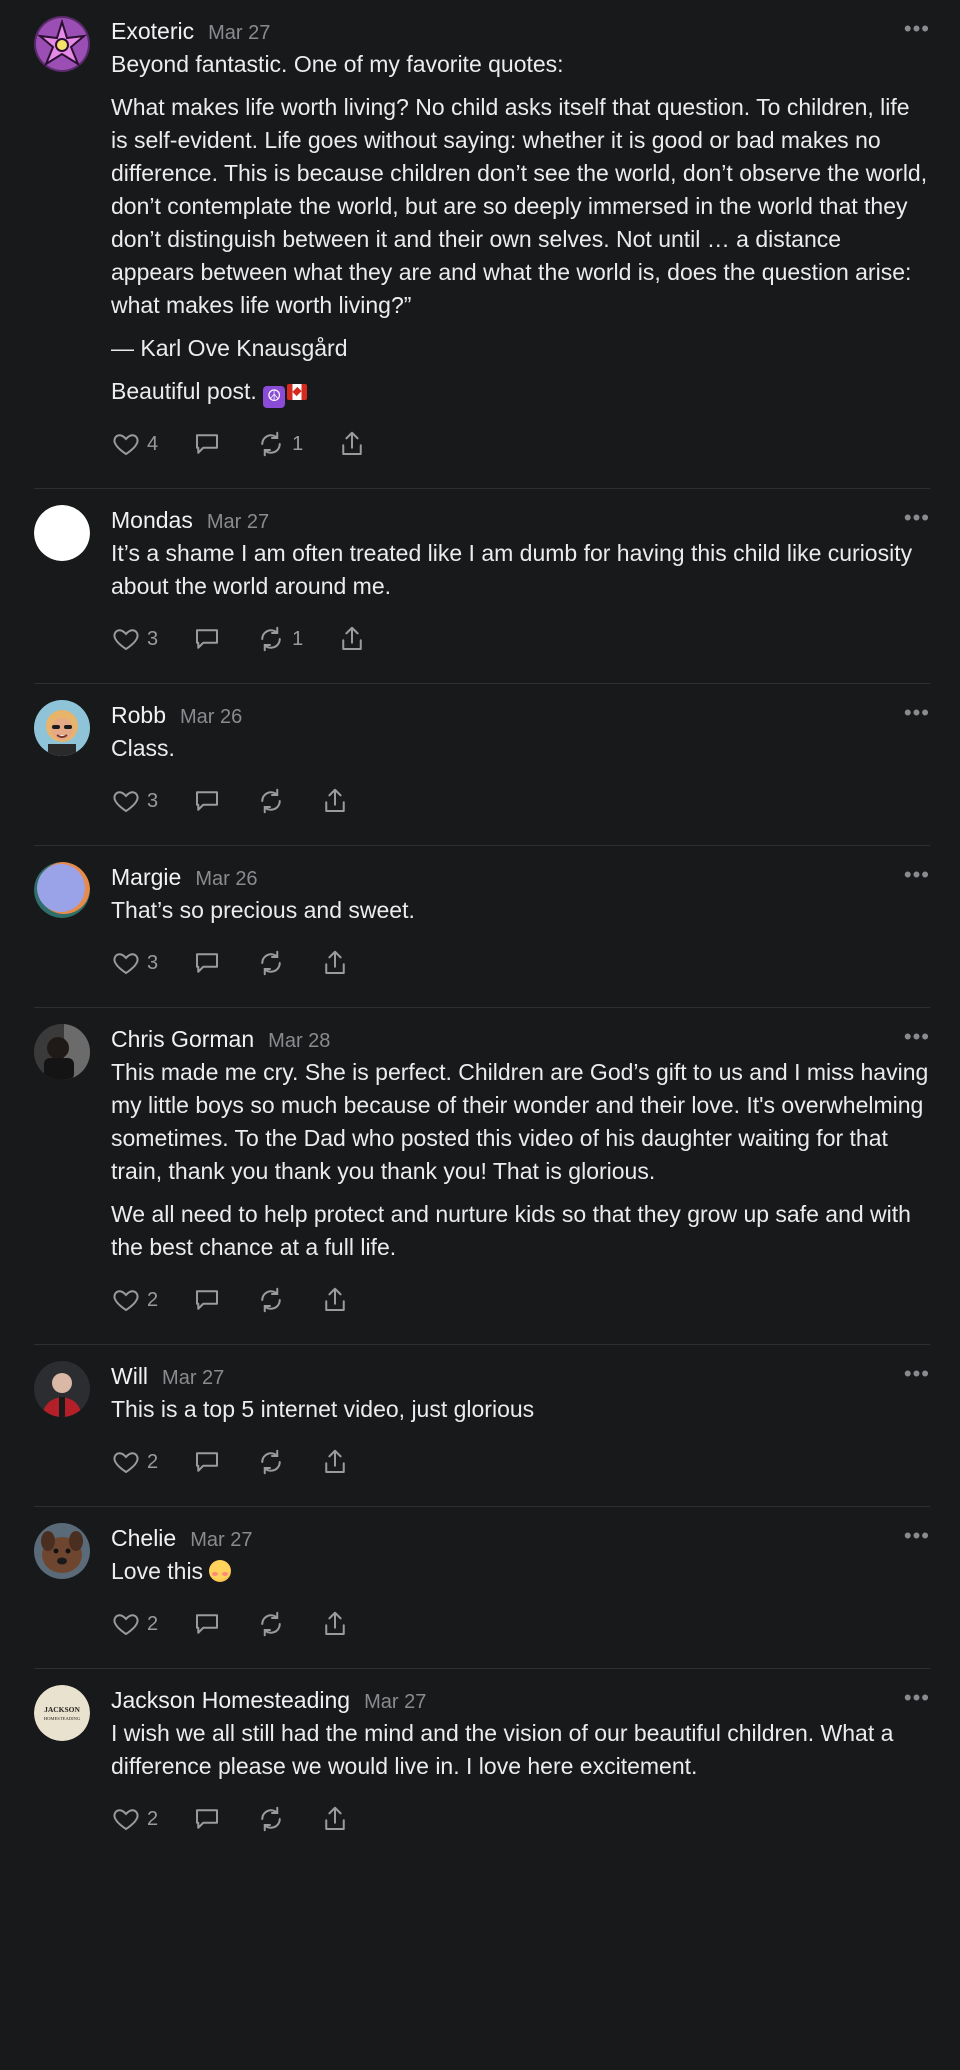 This screenshot has width=960, height=2070. I want to click on comment-text: Love this, so click(520, 1571).